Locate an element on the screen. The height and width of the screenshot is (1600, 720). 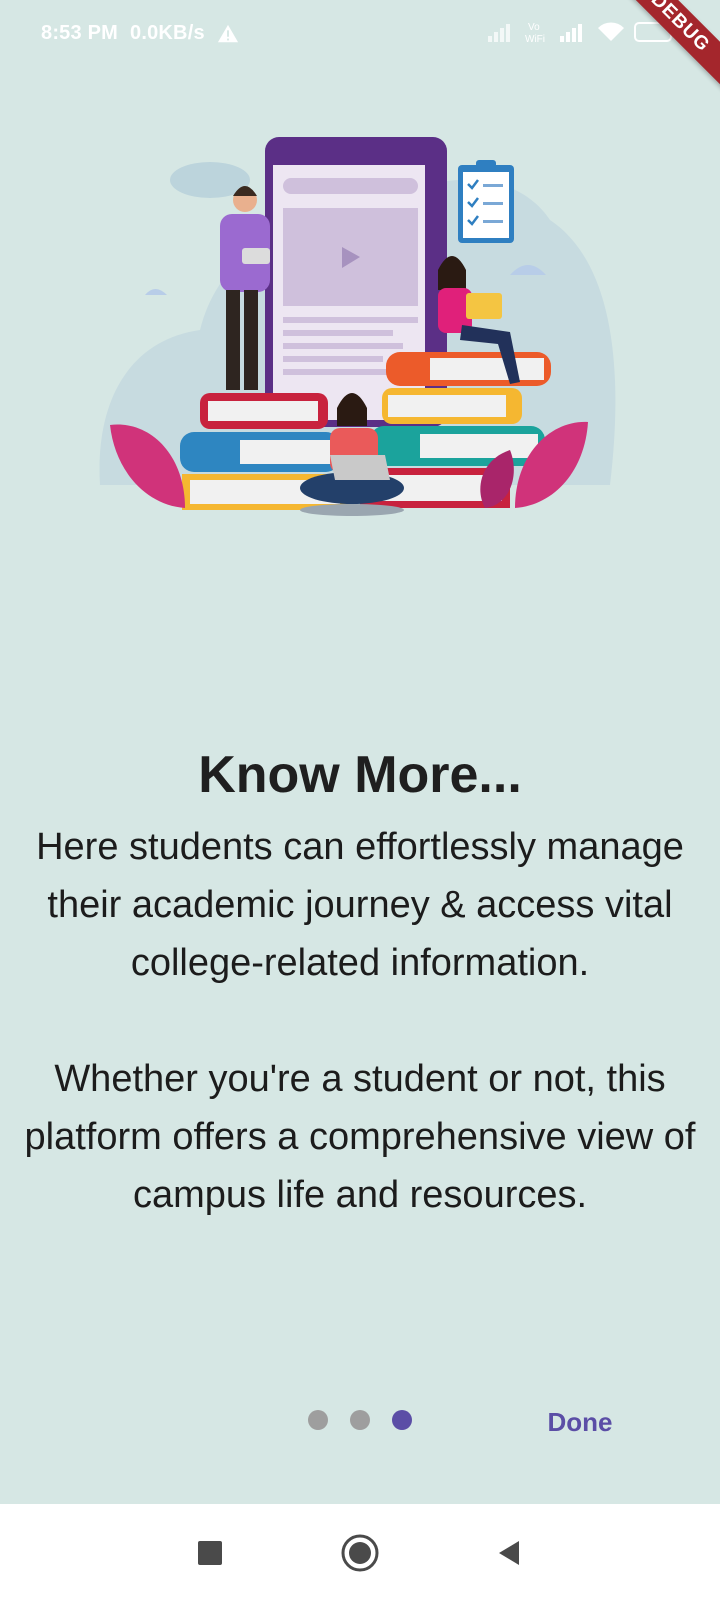
back-triangle-icon is located at coordinates (509, 1553).